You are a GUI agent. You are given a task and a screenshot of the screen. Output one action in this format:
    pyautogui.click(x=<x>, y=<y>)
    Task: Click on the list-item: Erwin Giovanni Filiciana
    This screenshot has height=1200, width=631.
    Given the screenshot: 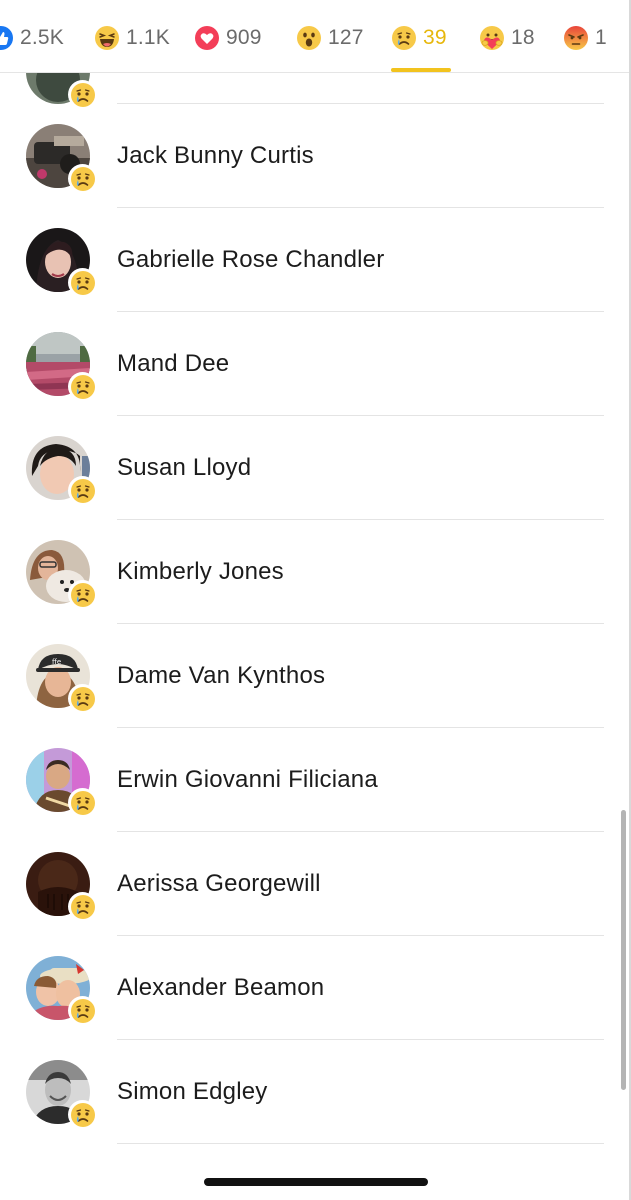 What is the action you would take?
    pyautogui.click(x=314, y=780)
    